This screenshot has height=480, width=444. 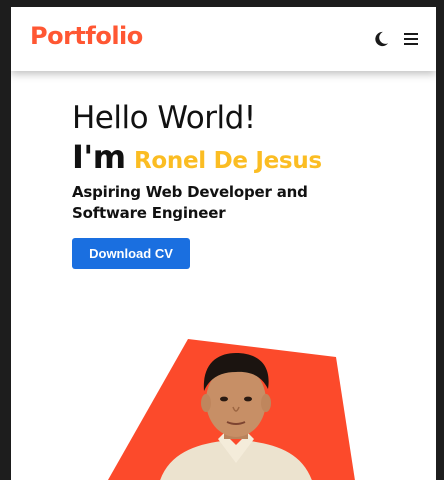 What do you see at coordinates (86, 36) in the screenshot?
I see `site-logo: Portfolio` at bounding box center [86, 36].